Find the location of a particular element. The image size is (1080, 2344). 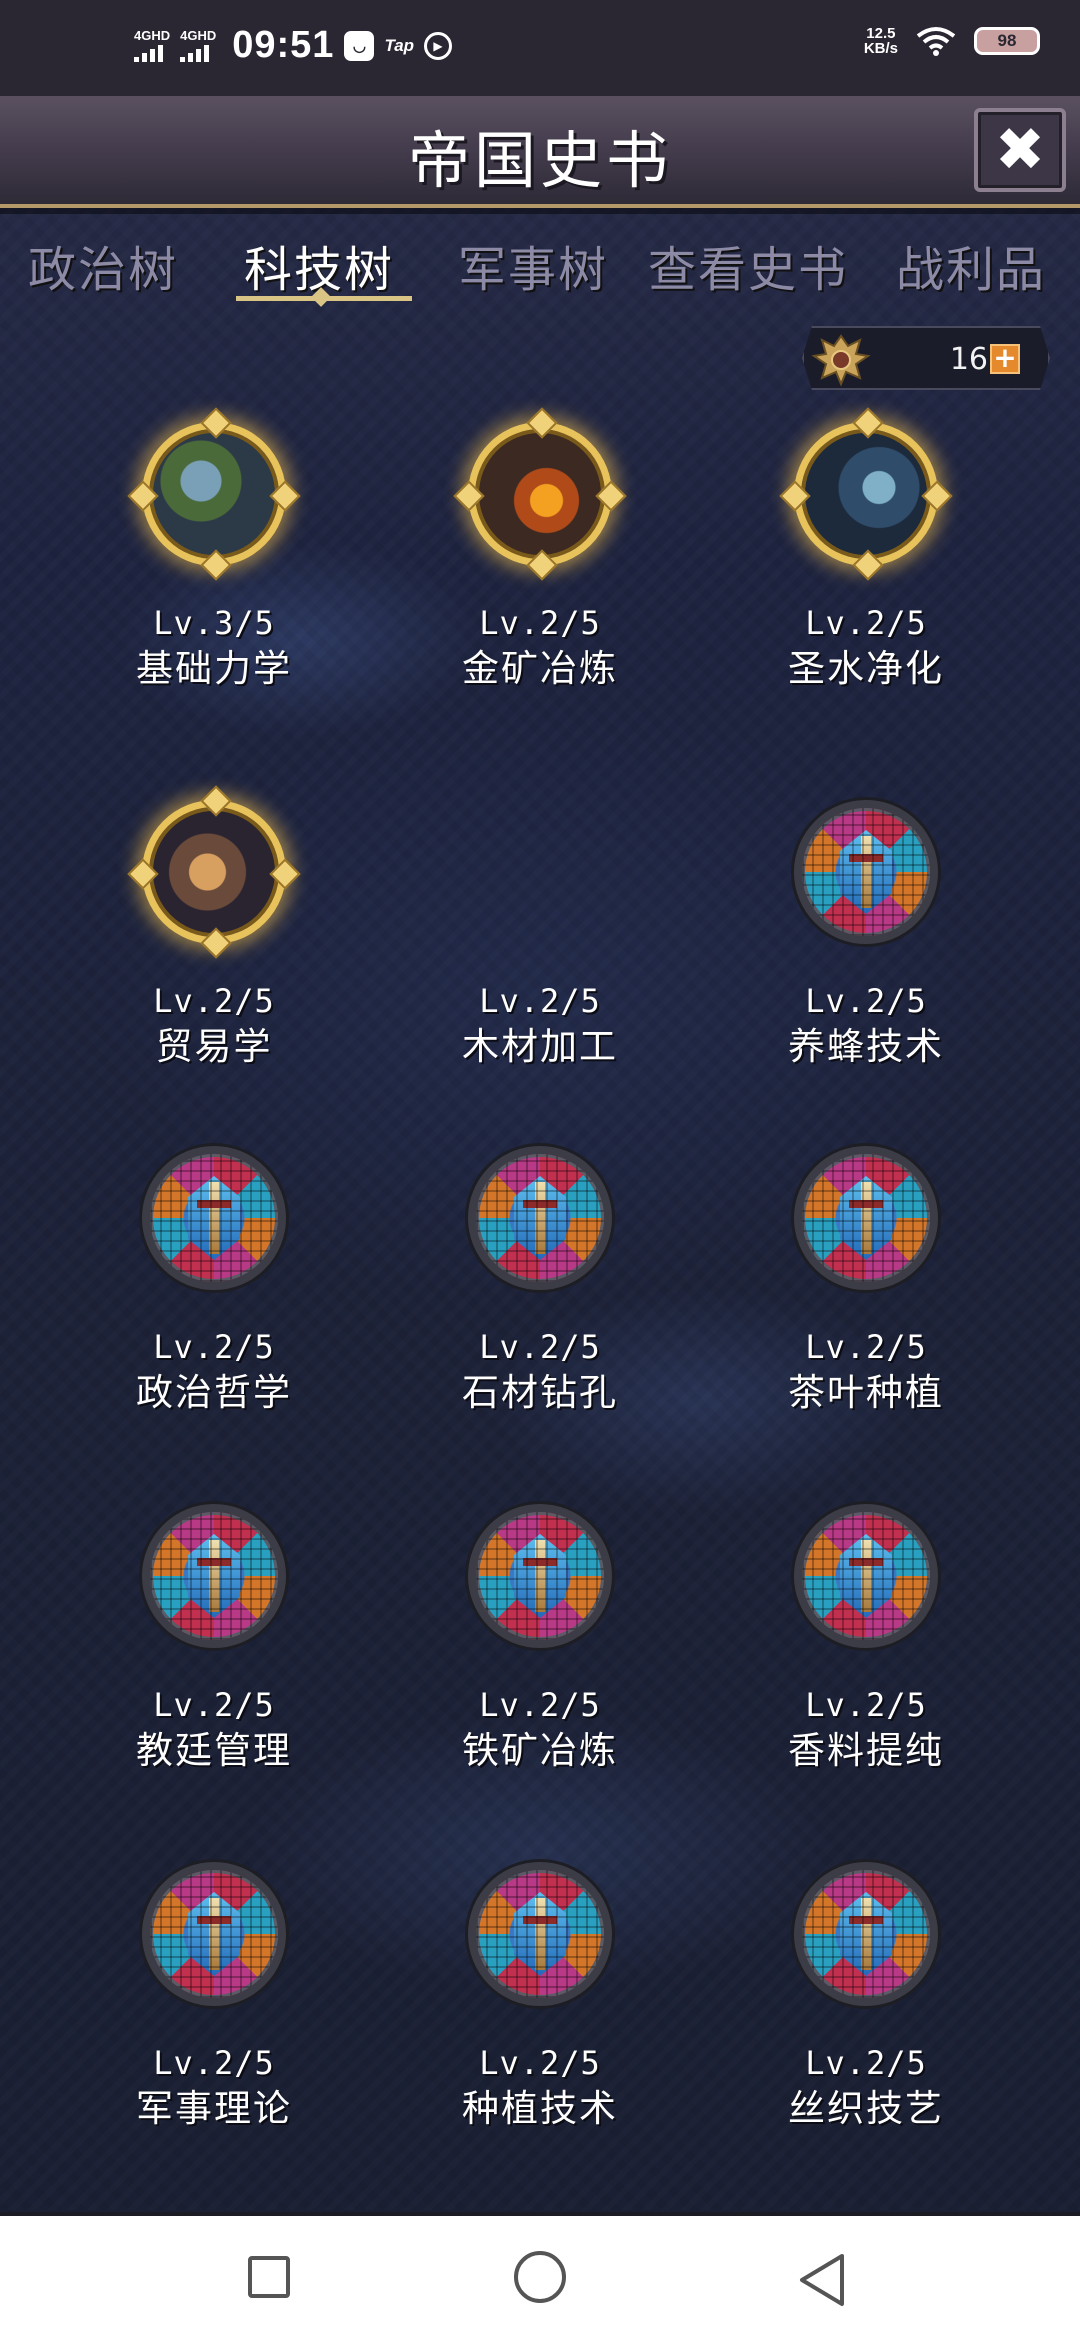

close-button: ✖ is located at coordinates (1020, 150).